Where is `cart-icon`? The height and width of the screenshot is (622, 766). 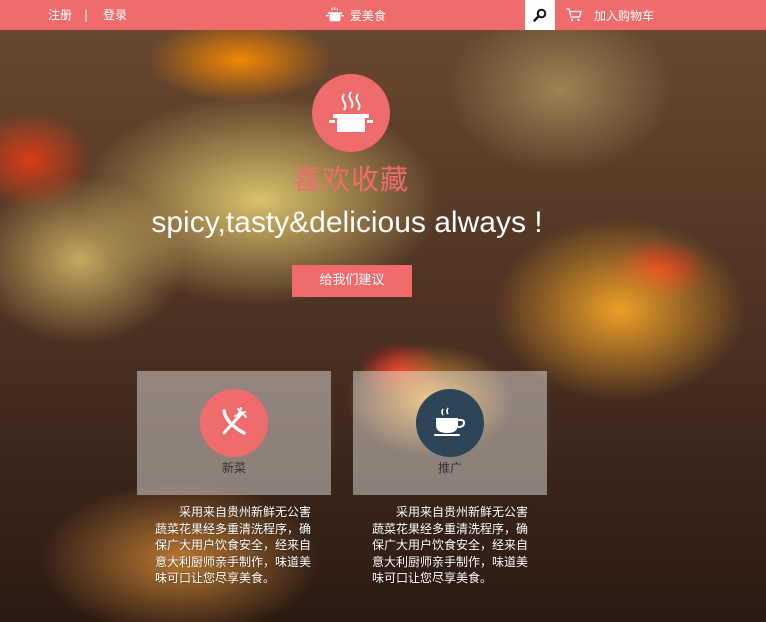 cart-icon is located at coordinates (574, 15).